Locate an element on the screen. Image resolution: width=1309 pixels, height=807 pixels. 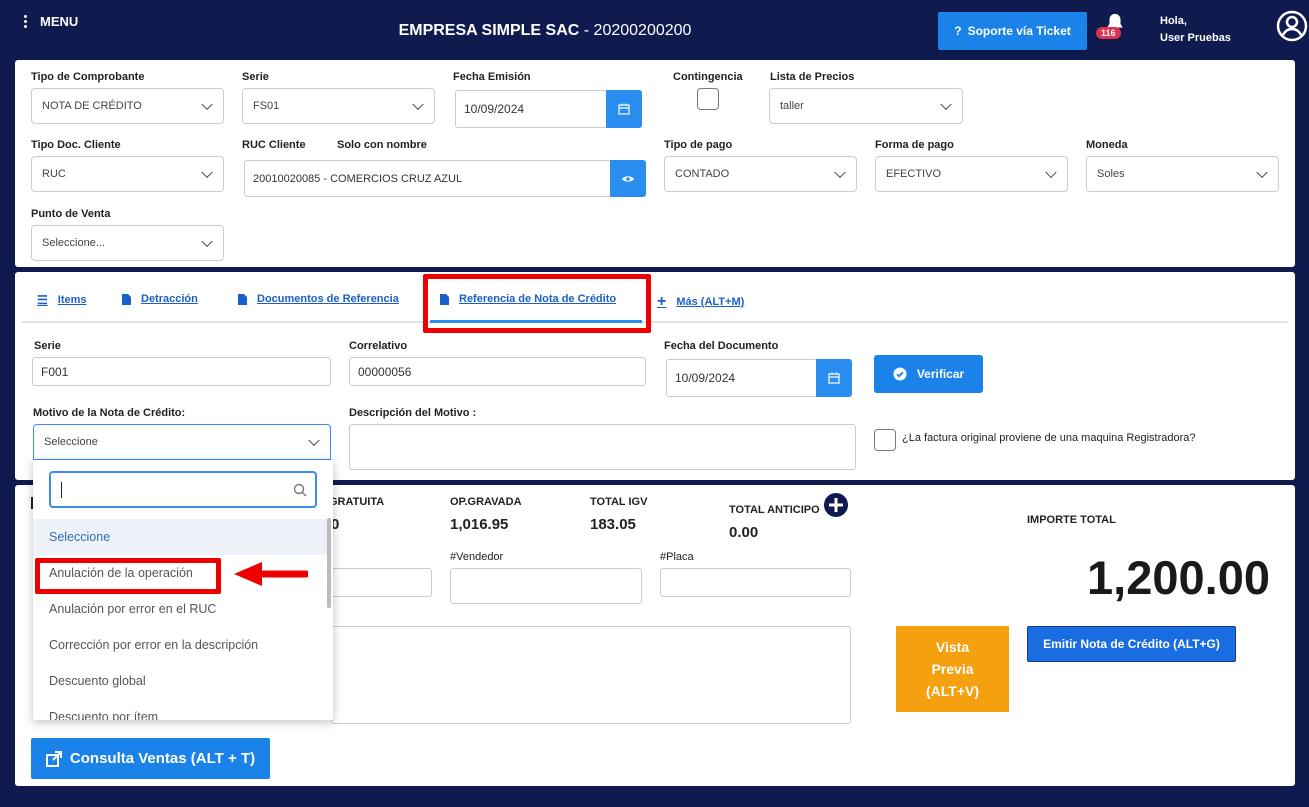
add-anticipo-icon is located at coordinates (836, 505).